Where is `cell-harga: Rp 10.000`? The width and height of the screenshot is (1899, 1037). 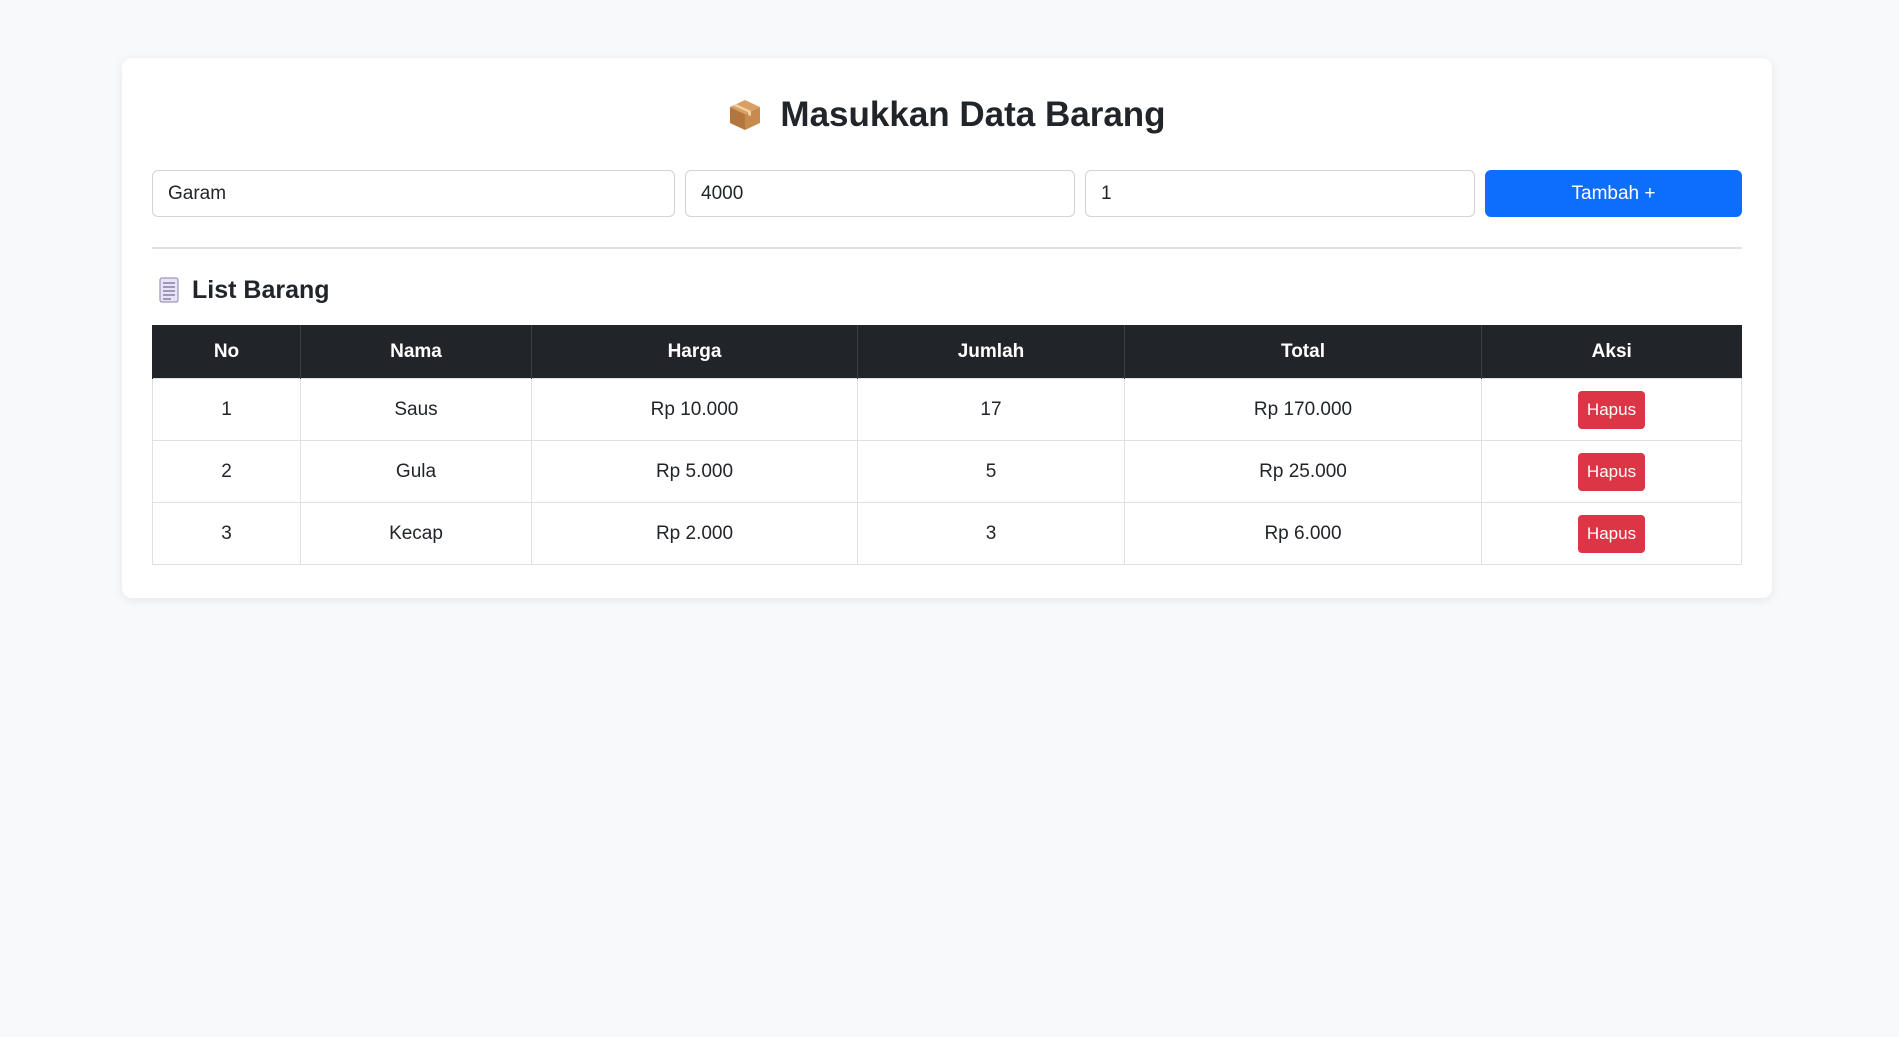
cell-harga: Rp 10.000 is located at coordinates (694, 409).